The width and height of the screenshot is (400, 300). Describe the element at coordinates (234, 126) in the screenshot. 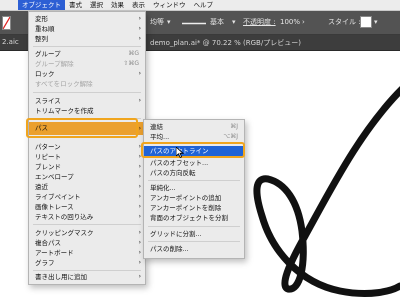

I see `shortcut-label: ⌘J` at that location.